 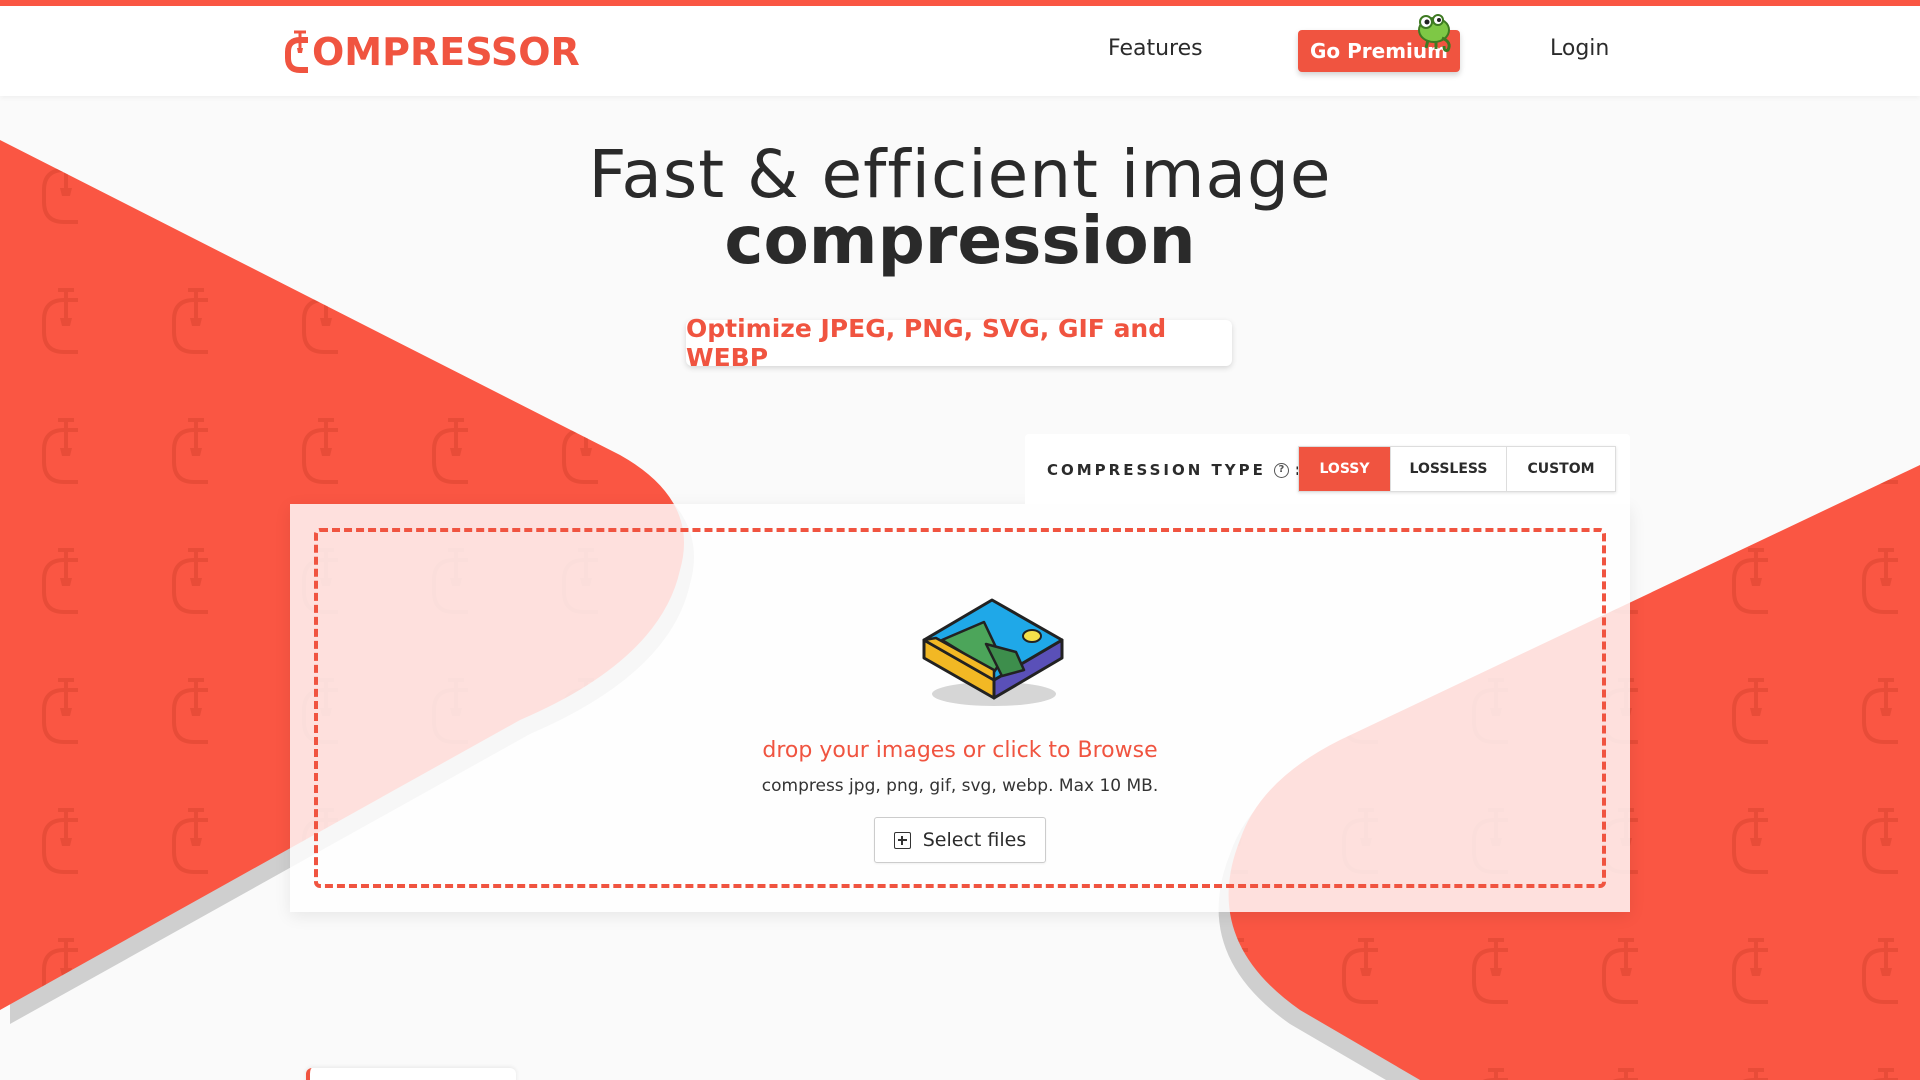 I want to click on select-files-button: Select files, so click(x=960, y=840).